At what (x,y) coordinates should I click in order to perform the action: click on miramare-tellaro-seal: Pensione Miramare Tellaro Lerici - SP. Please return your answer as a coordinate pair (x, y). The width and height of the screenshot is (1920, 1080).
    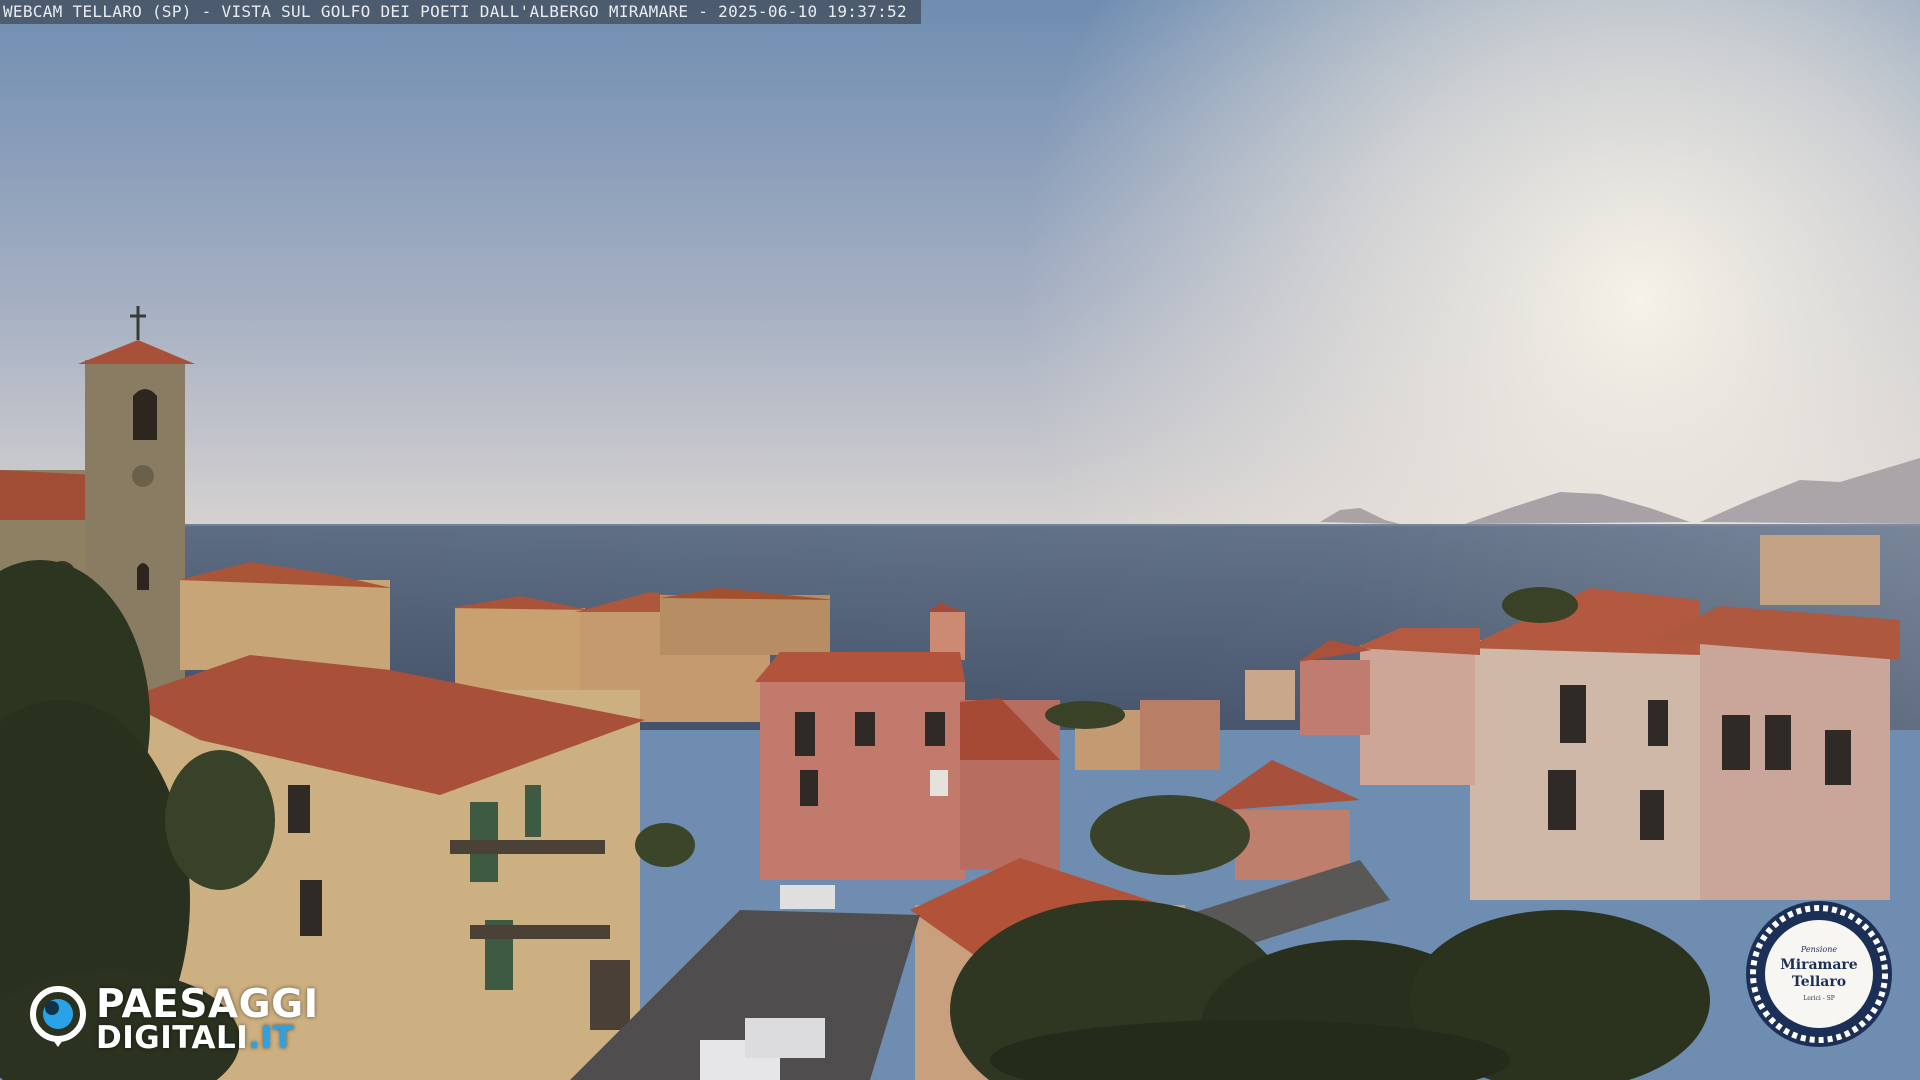
    Looking at the image, I should click on (1819, 974).